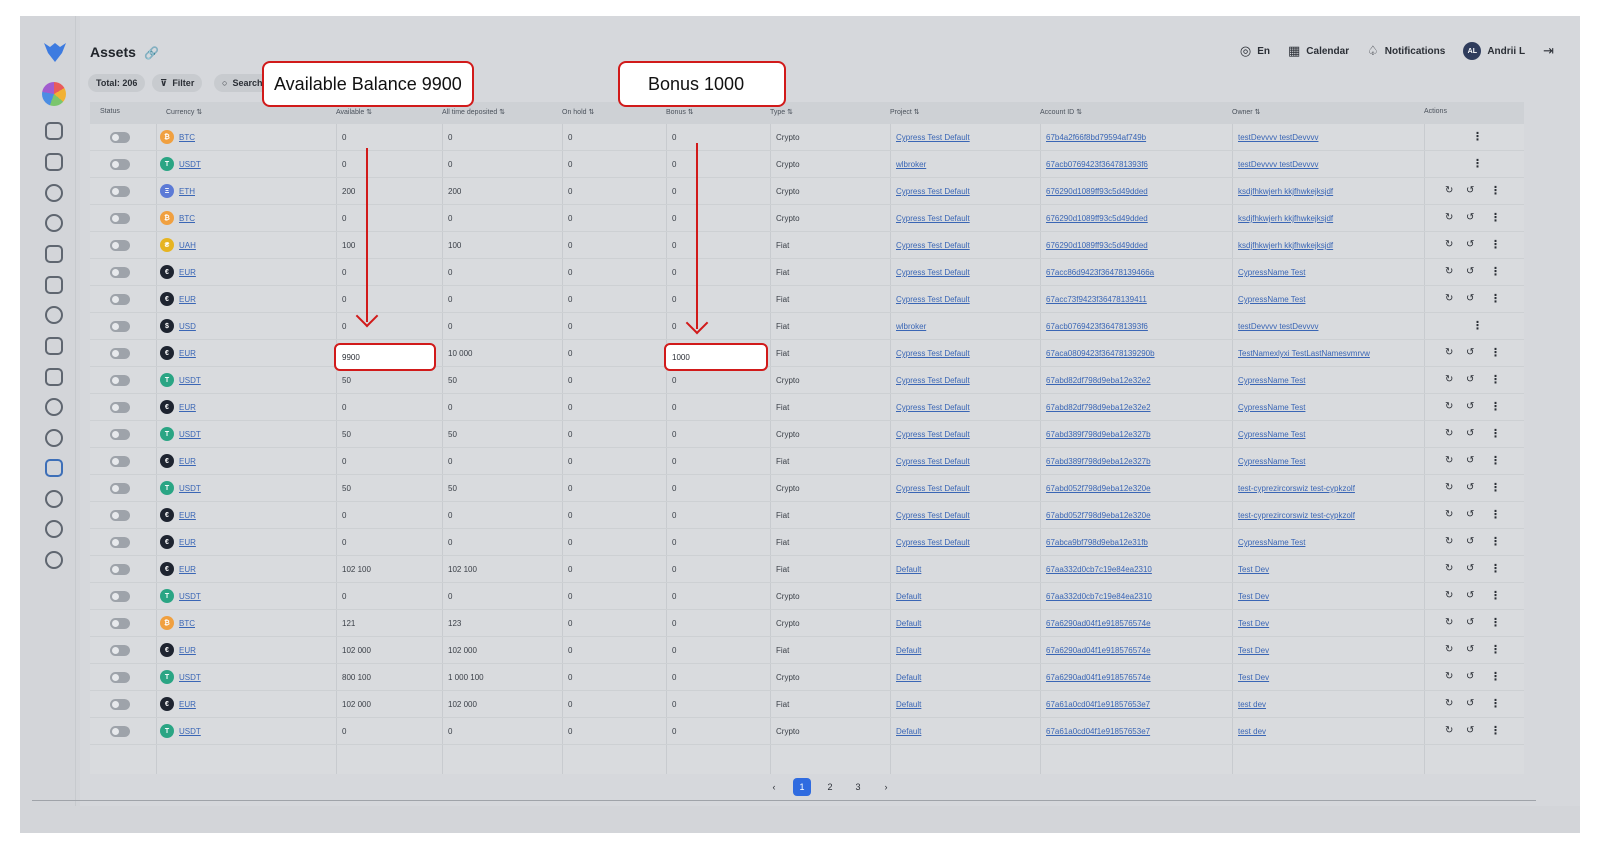 This screenshot has height=855, width=1600. I want to click on column-header: Bonus ⇅, so click(680, 112).